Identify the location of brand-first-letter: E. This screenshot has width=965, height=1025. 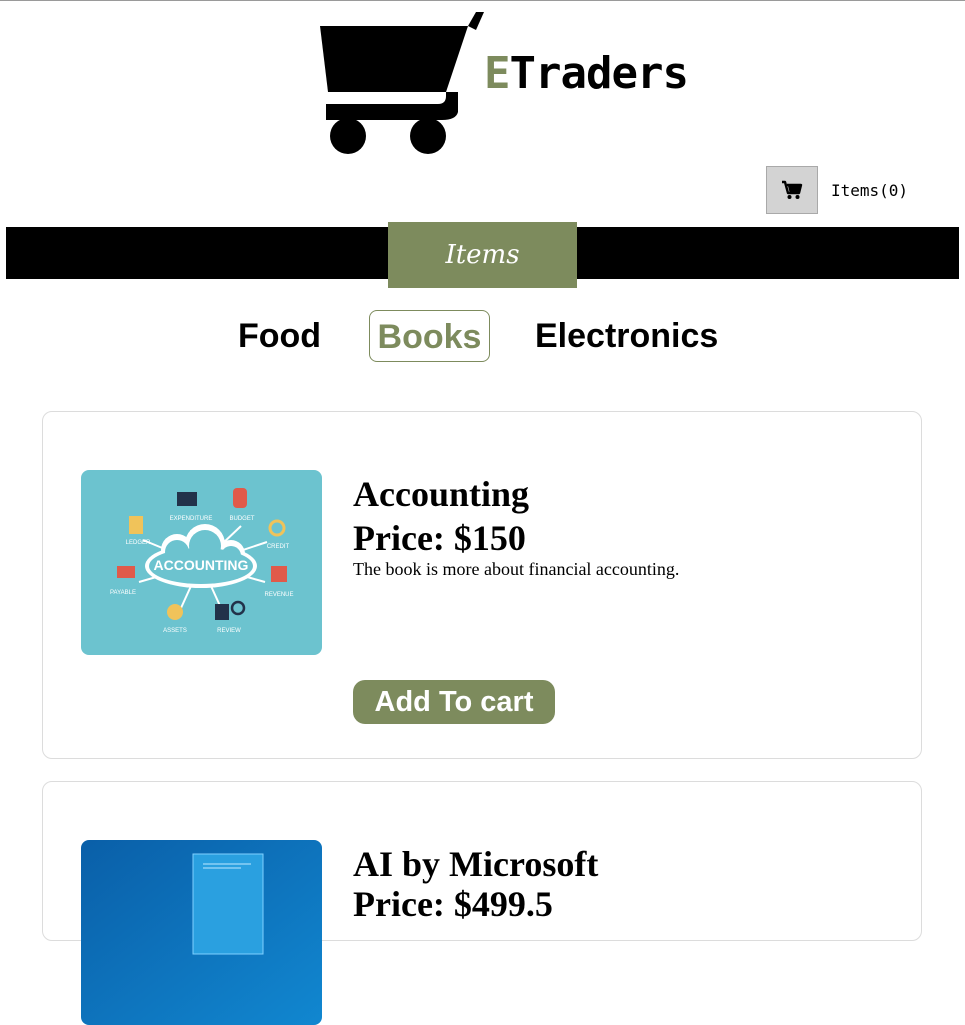
(497, 73).